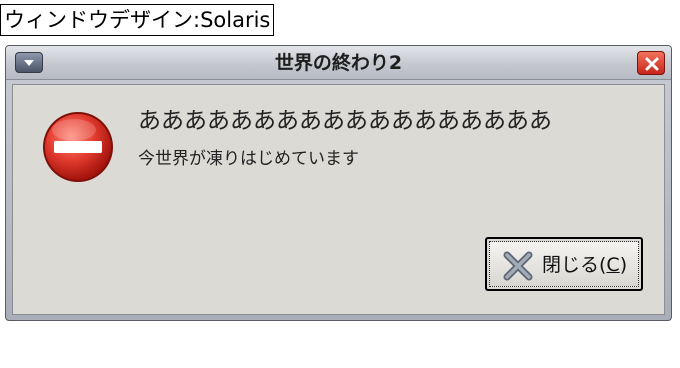 Image resolution: width=680 pixels, height=368 pixels. I want to click on window-close-button, so click(651, 63).